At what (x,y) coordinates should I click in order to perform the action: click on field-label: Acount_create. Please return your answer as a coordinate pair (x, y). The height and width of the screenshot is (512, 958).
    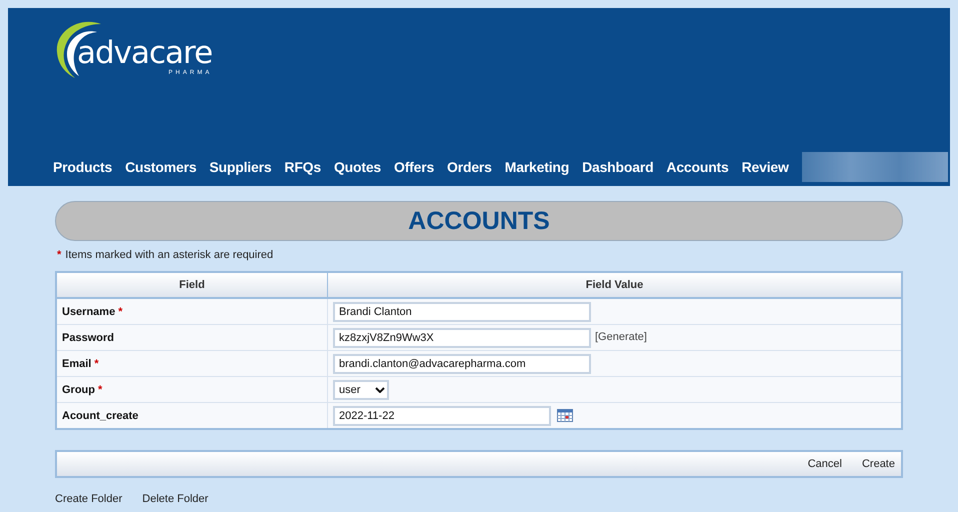
    Looking at the image, I should click on (192, 415).